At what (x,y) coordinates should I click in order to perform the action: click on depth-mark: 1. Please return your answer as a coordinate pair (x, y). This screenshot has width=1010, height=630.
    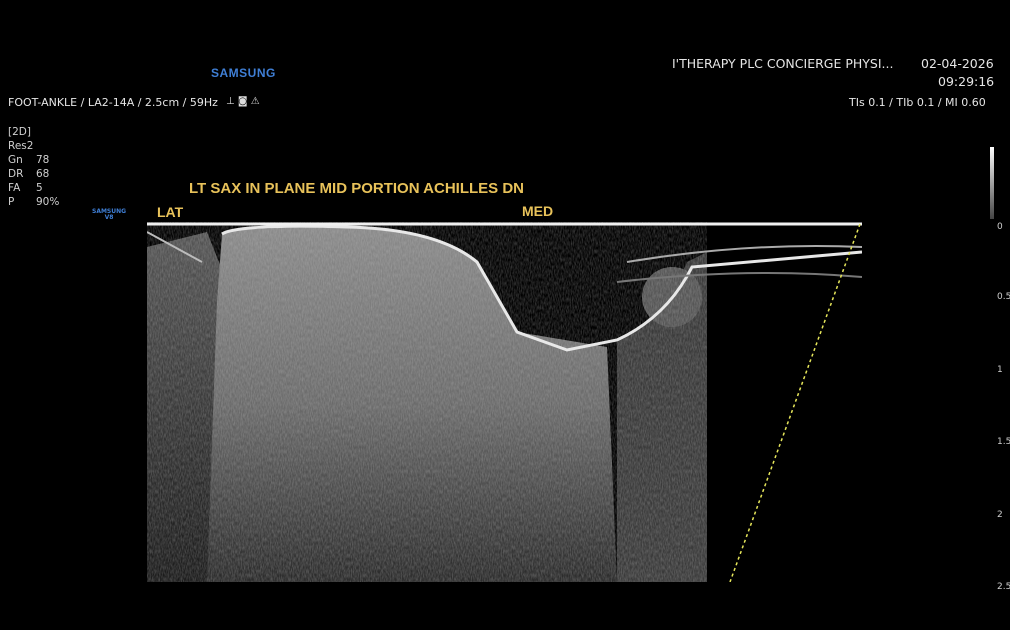
    Looking at the image, I should click on (1000, 370).